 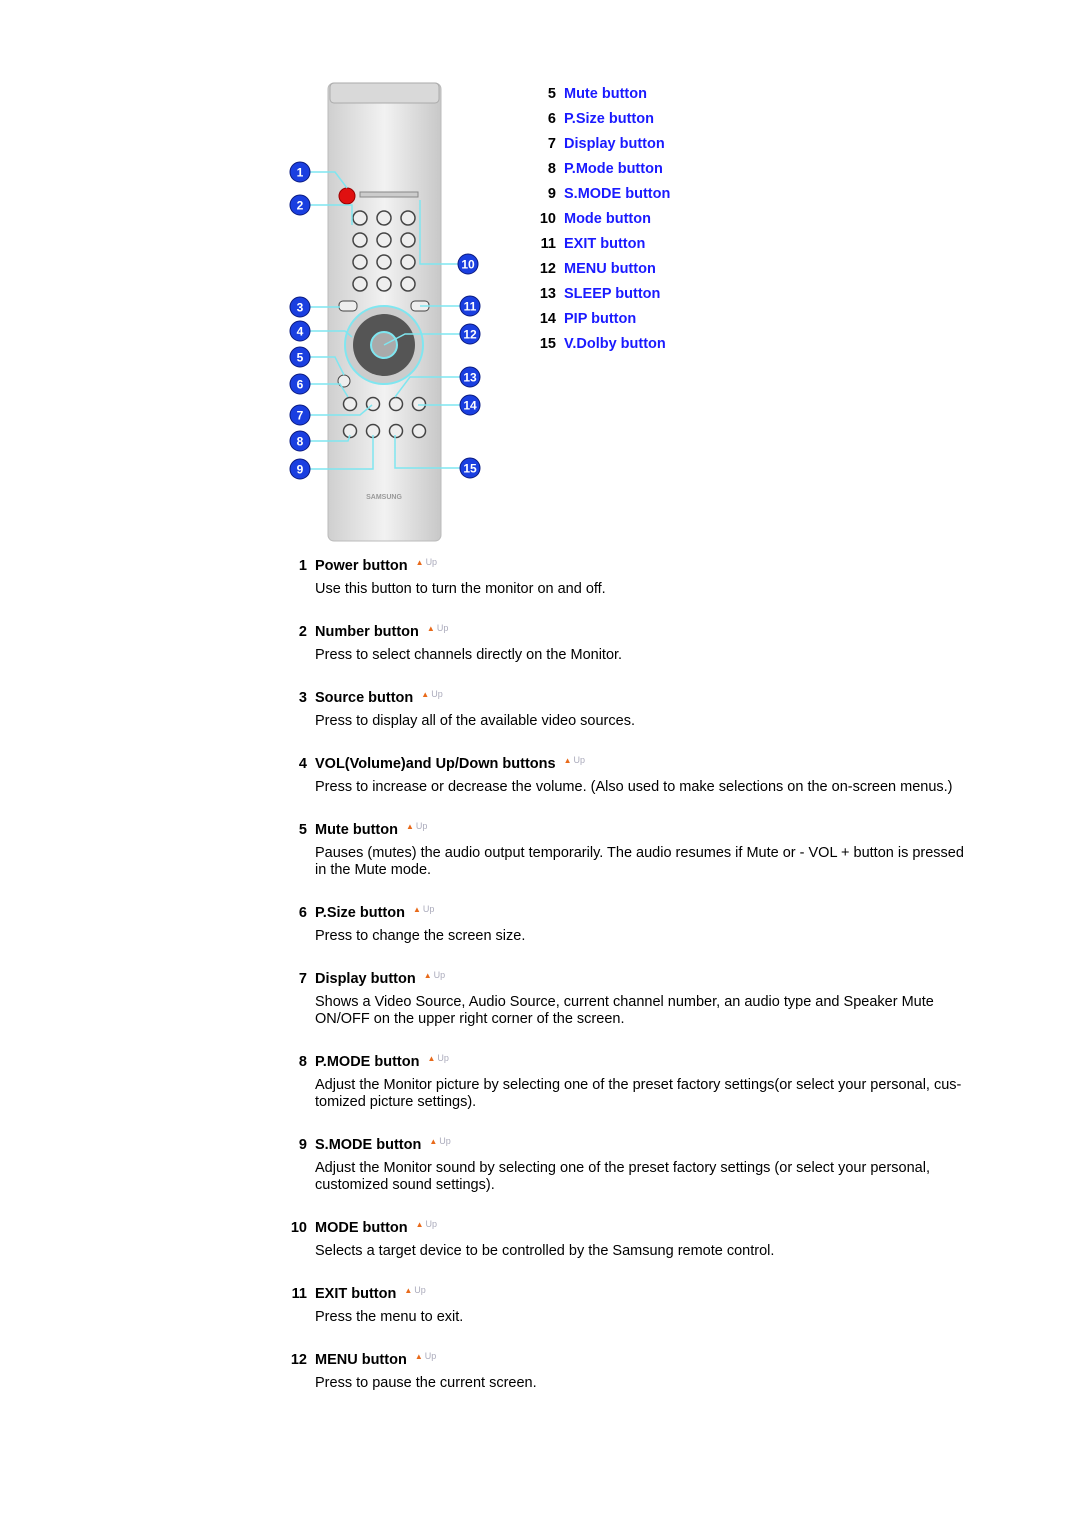 I want to click on section-title: Number button, so click(x=367, y=632).